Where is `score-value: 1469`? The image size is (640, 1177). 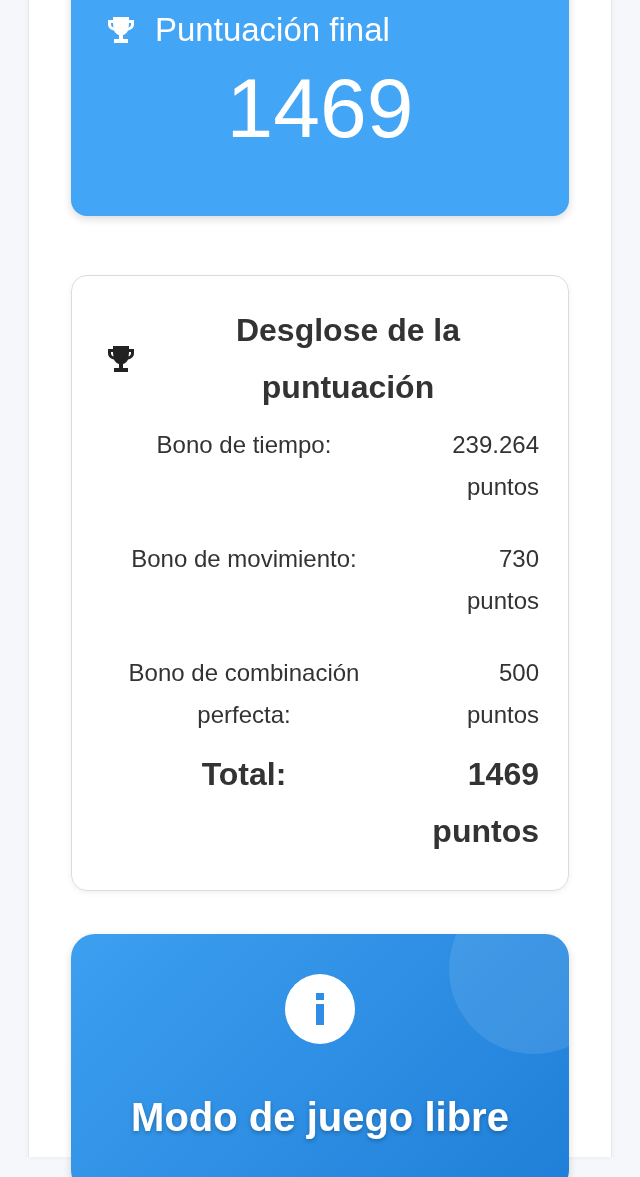 score-value: 1469 is located at coordinates (320, 108).